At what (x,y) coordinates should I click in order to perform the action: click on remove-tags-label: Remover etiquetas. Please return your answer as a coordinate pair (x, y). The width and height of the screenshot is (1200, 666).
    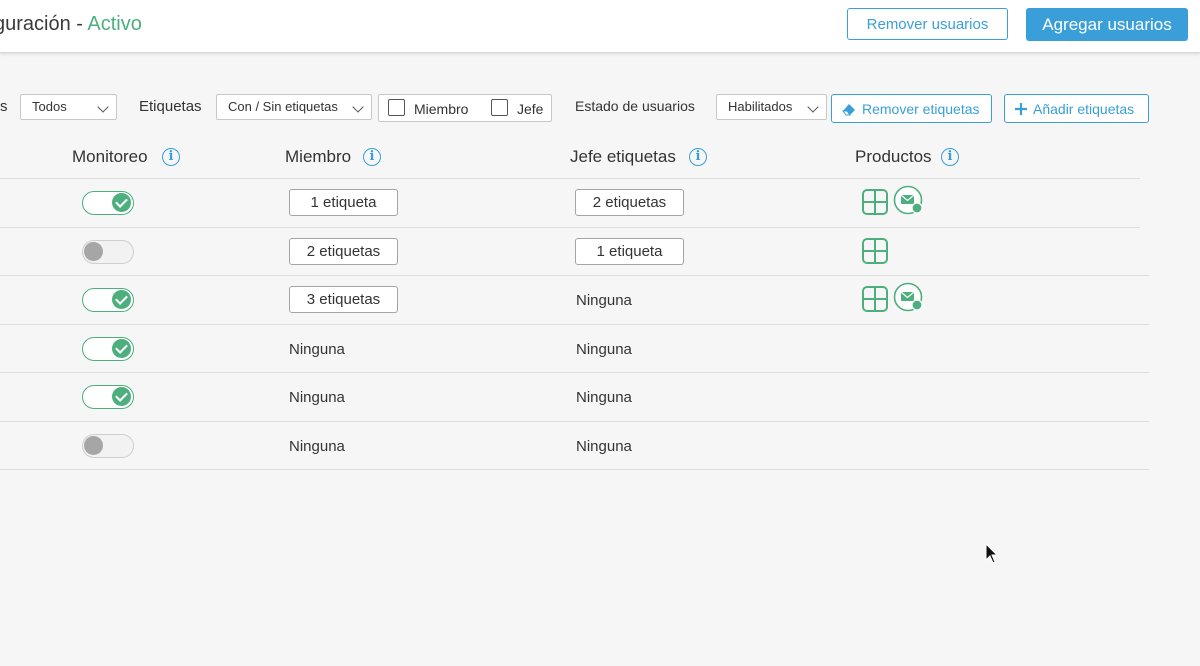
    Looking at the image, I should click on (921, 109).